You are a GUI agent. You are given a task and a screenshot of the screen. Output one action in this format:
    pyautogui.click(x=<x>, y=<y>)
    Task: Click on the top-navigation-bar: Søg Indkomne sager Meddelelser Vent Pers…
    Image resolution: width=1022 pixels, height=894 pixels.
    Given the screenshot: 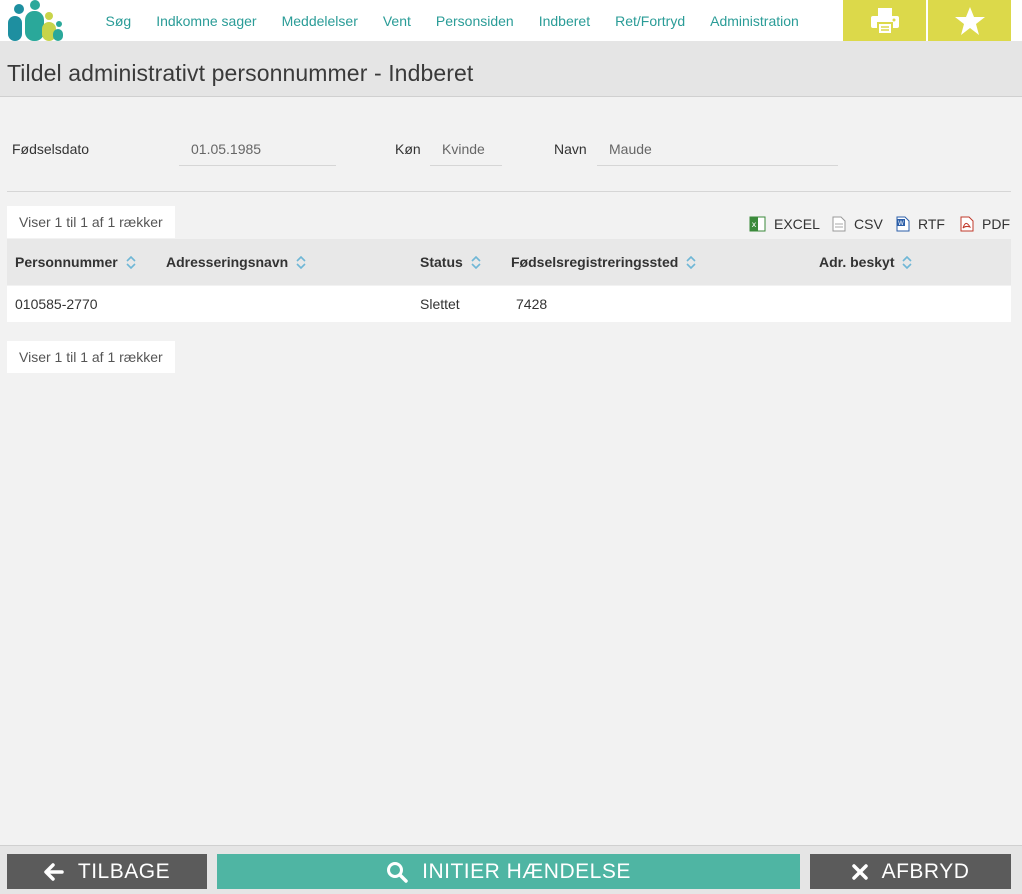 What is the action you would take?
    pyautogui.click(x=511, y=20)
    